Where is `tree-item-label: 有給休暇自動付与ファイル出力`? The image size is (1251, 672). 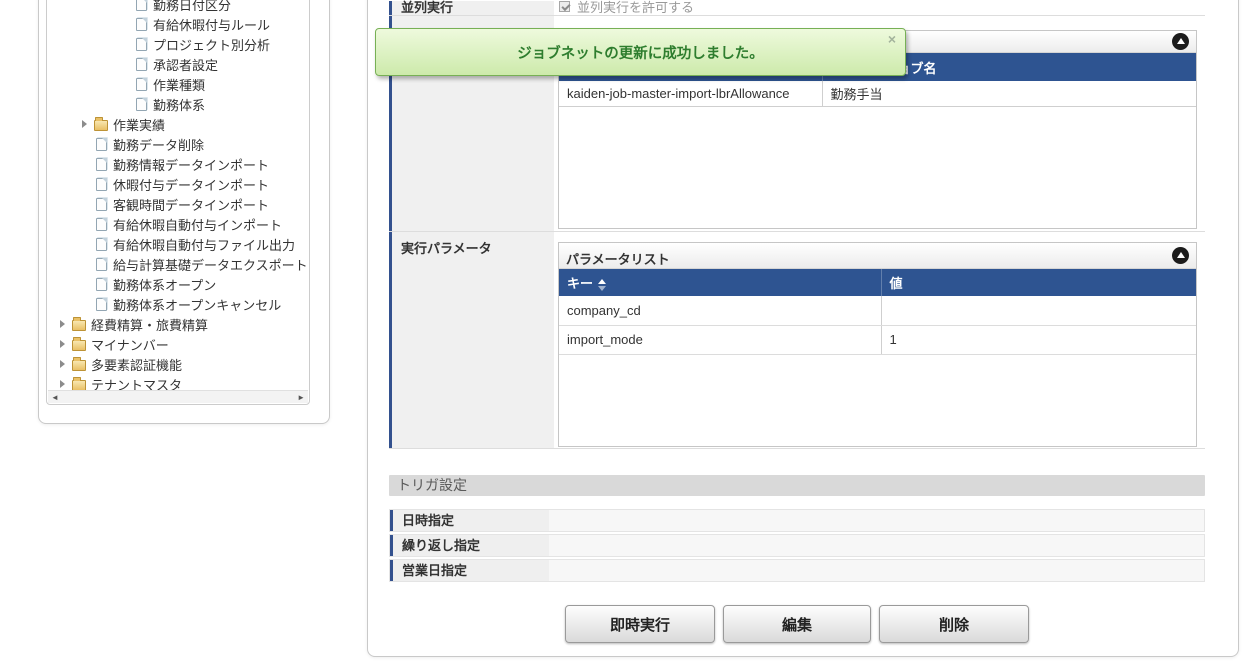 tree-item-label: 有給休暇自動付与ファイル出力 is located at coordinates (204, 245).